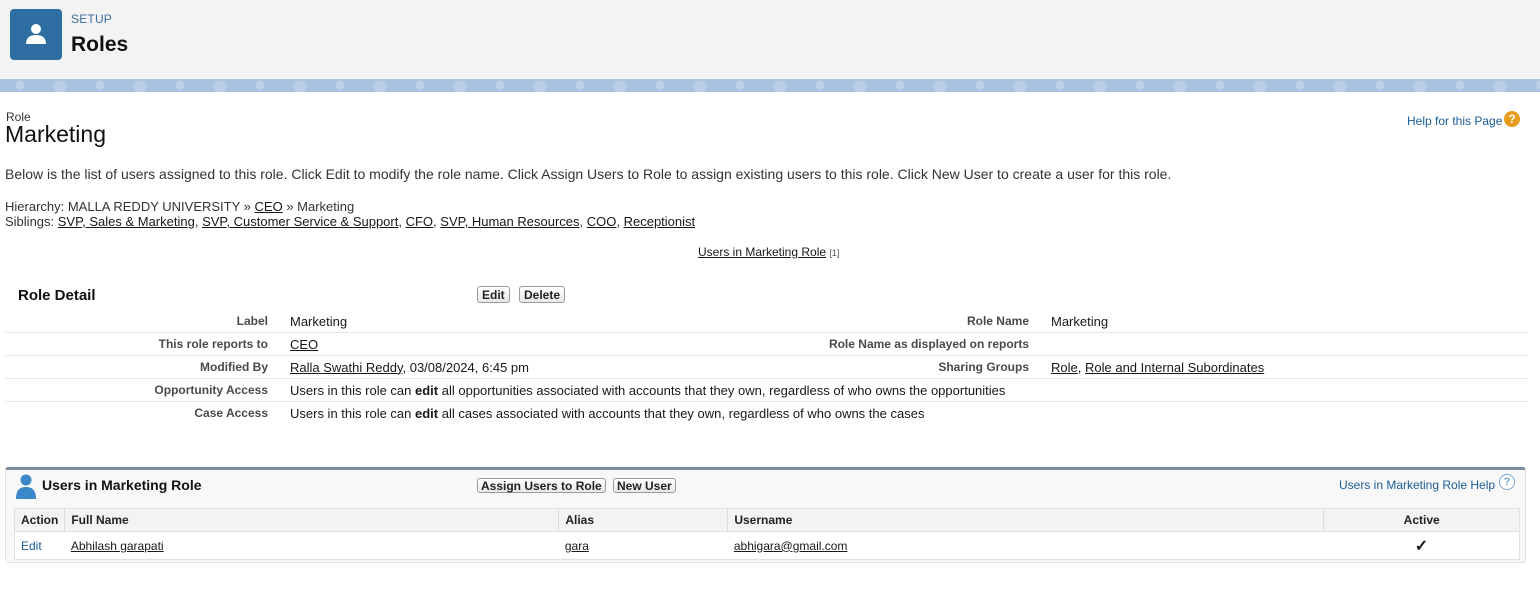  Describe the element at coordinates (542, 294) in the screenshot. I see `delete-button: Delete` at that location.